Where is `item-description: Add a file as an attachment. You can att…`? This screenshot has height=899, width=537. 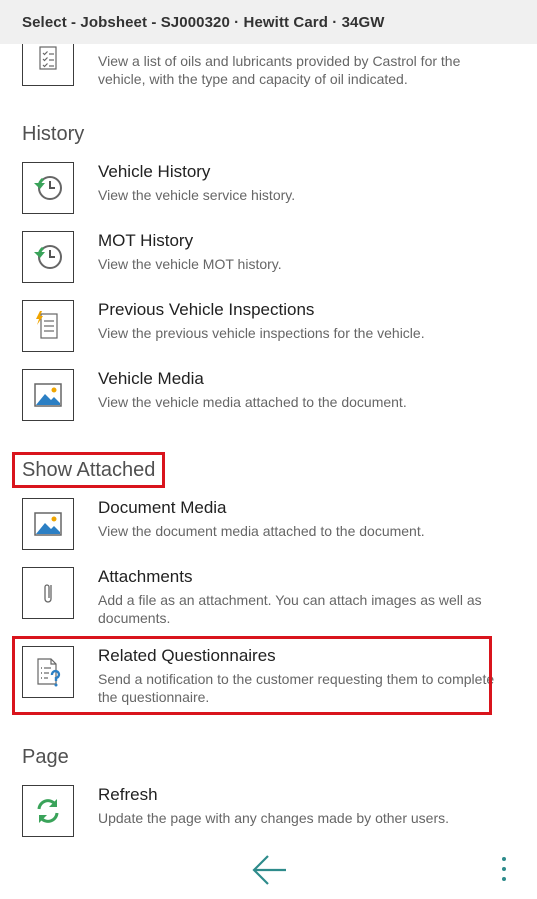 item-description: Add a file as an attachment. You can att… is located at coordinates (290, 609).